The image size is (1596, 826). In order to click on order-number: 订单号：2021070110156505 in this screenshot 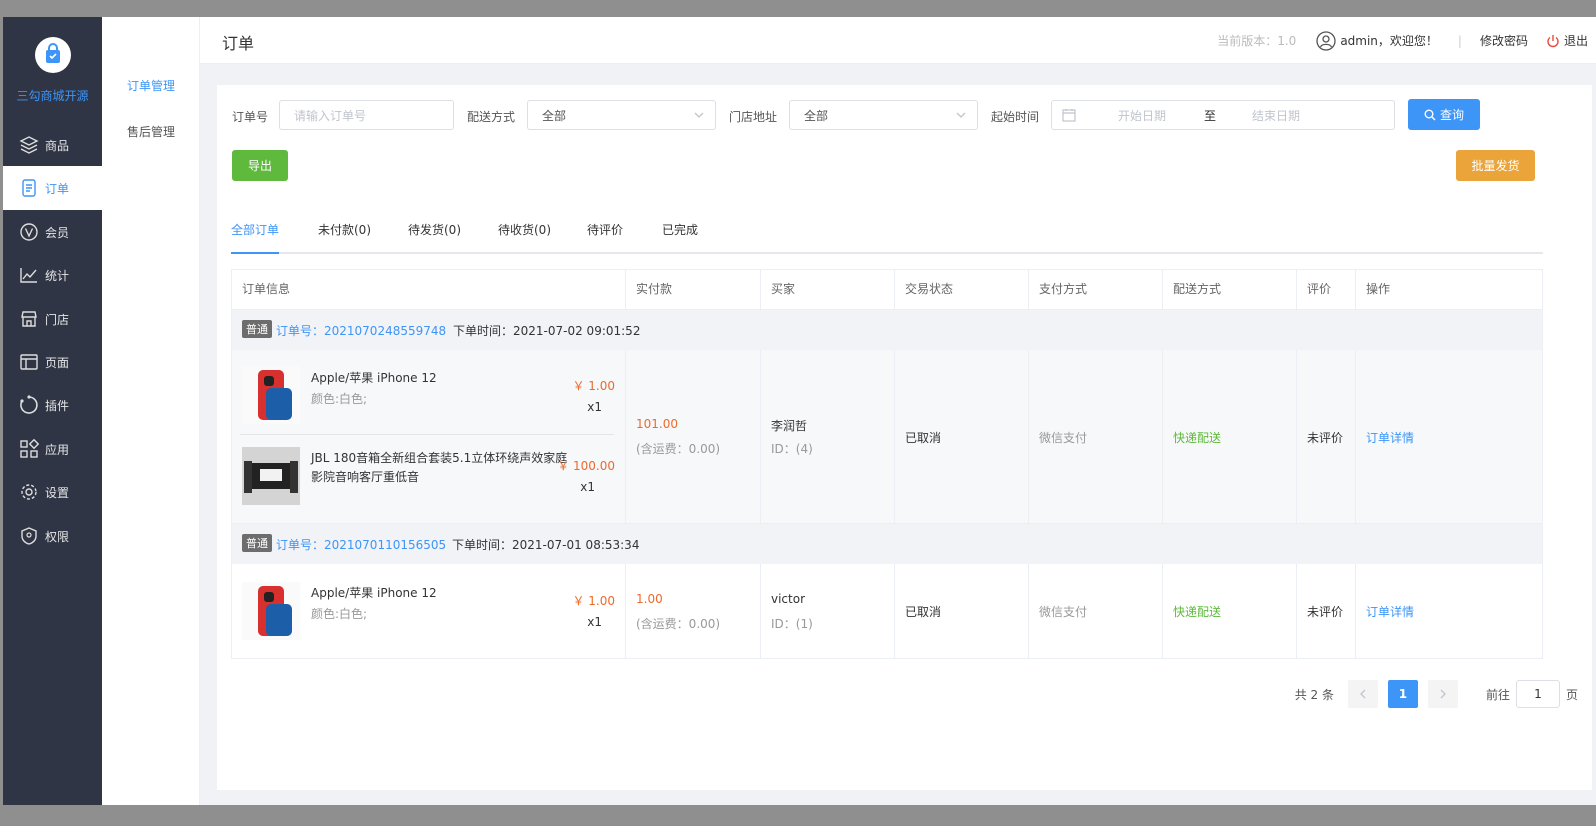, I will do `click(361, 545)`.